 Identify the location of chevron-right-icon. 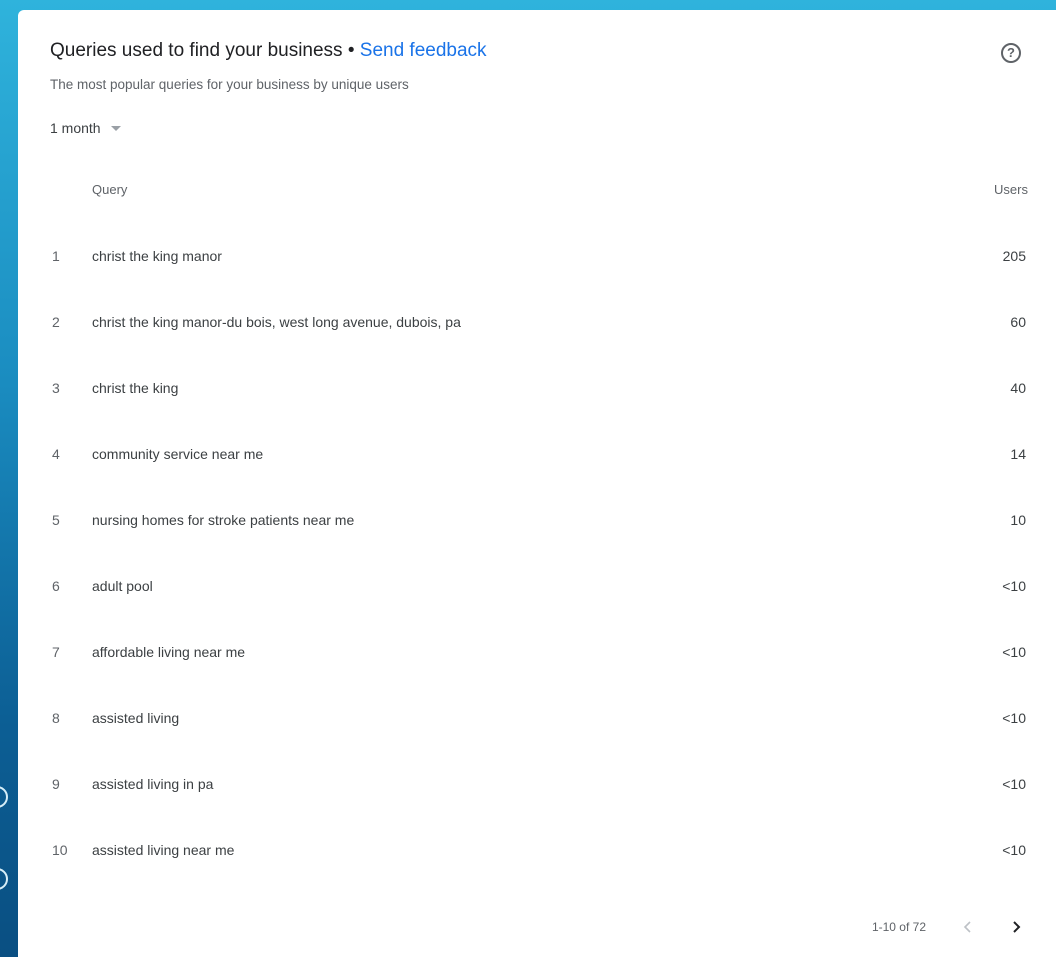
(1016, 927).